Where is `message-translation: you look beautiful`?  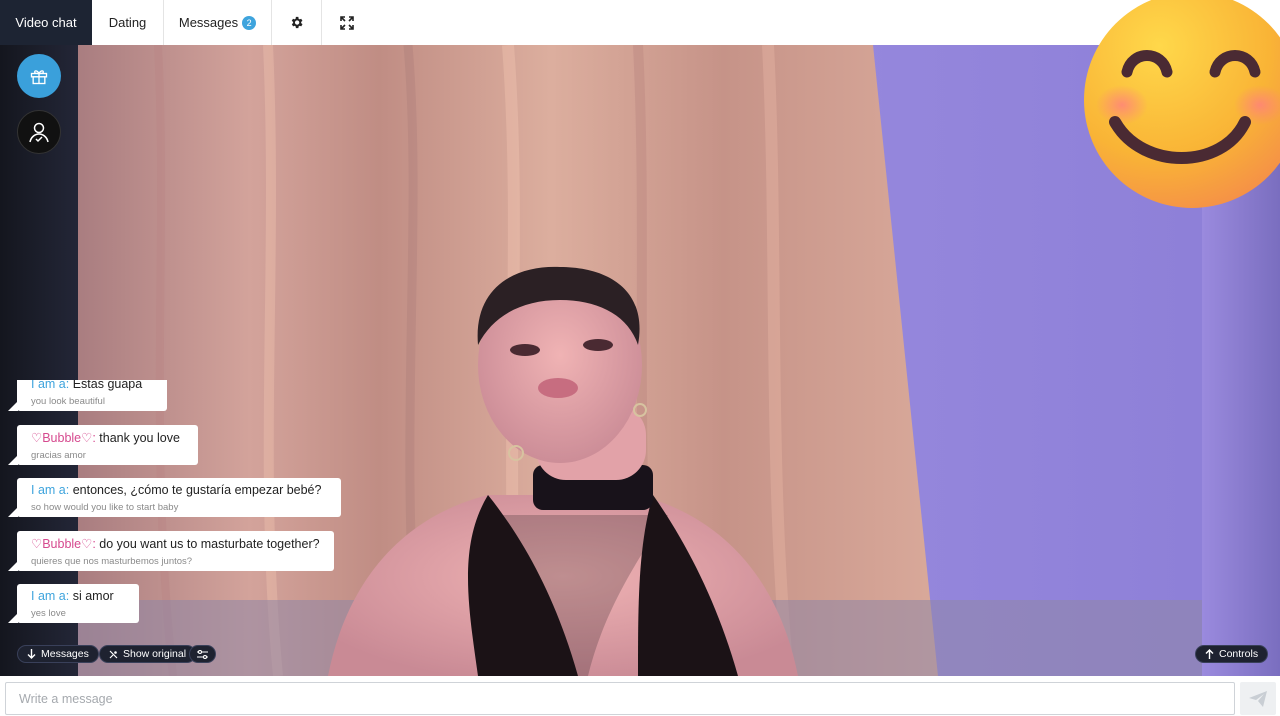
message-translation: you look beautiful is located at coordinates (68, 401).